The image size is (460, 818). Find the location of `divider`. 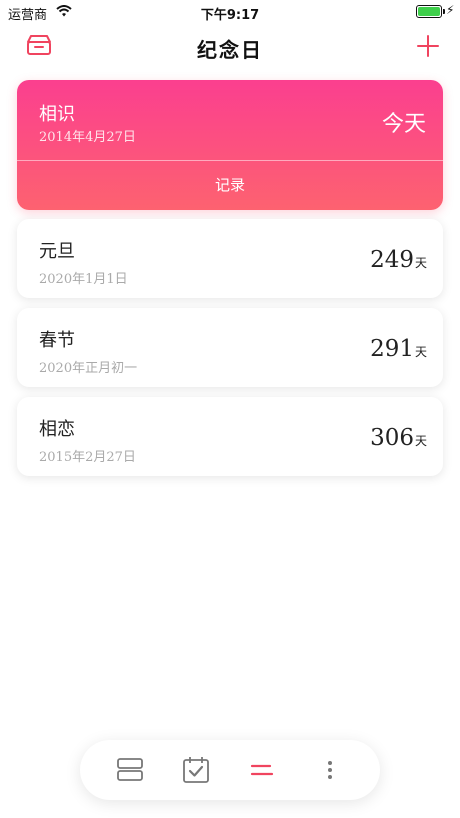

divider is located at coordinates (230, 160).